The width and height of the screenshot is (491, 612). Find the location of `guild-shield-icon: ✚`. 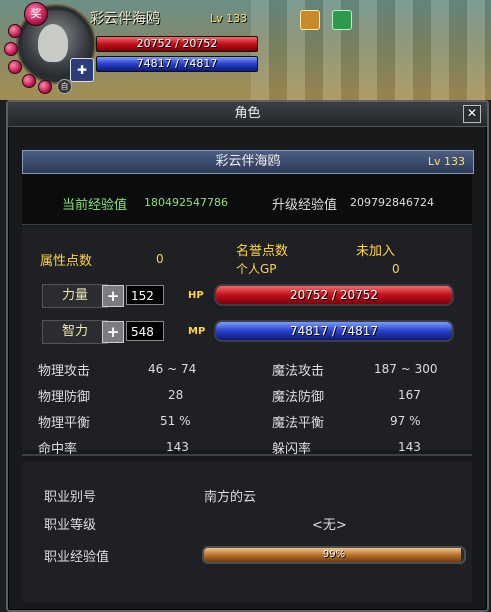

guild-shield-icon: ✚ is located at coordinates (82, 70).